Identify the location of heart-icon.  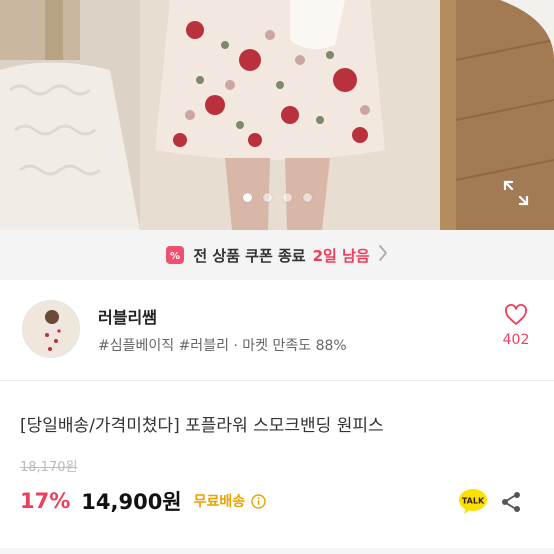
(516, 314).